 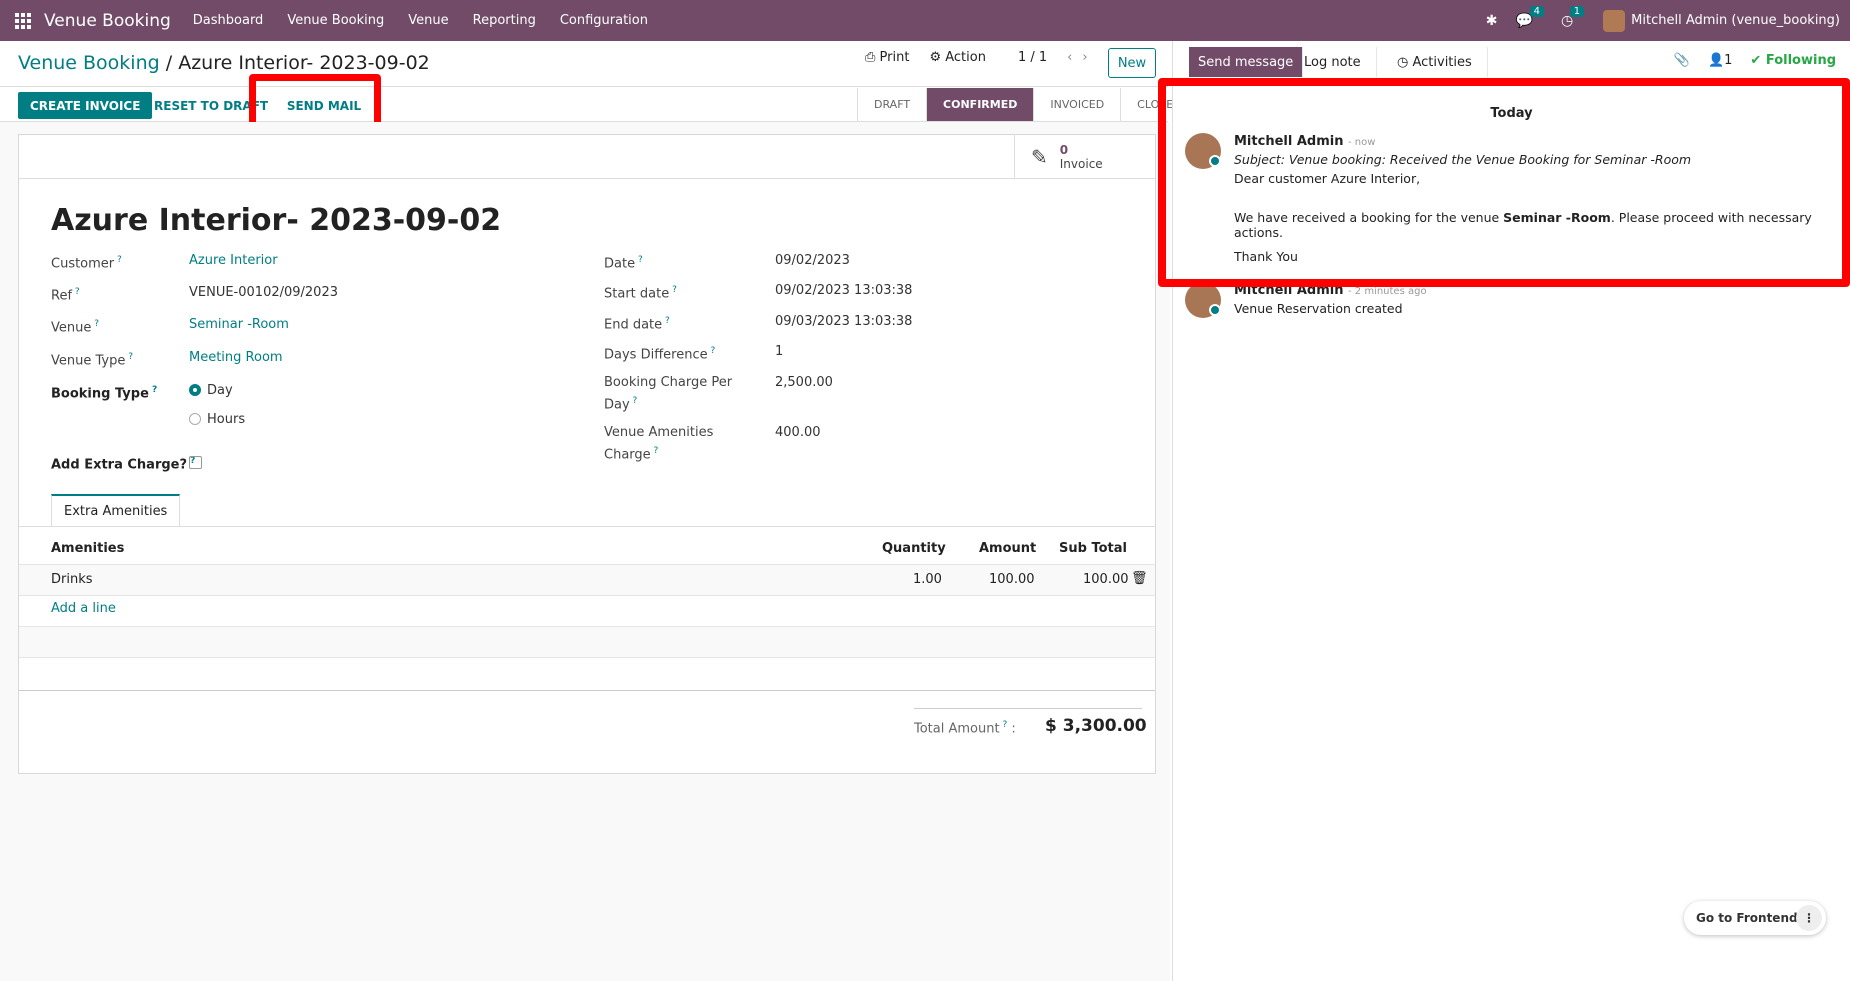 What do you see at coordinates (1089, 57) in the screenshot?
I see `pager-next-icon: ›` at bounding box center [1089, 57].